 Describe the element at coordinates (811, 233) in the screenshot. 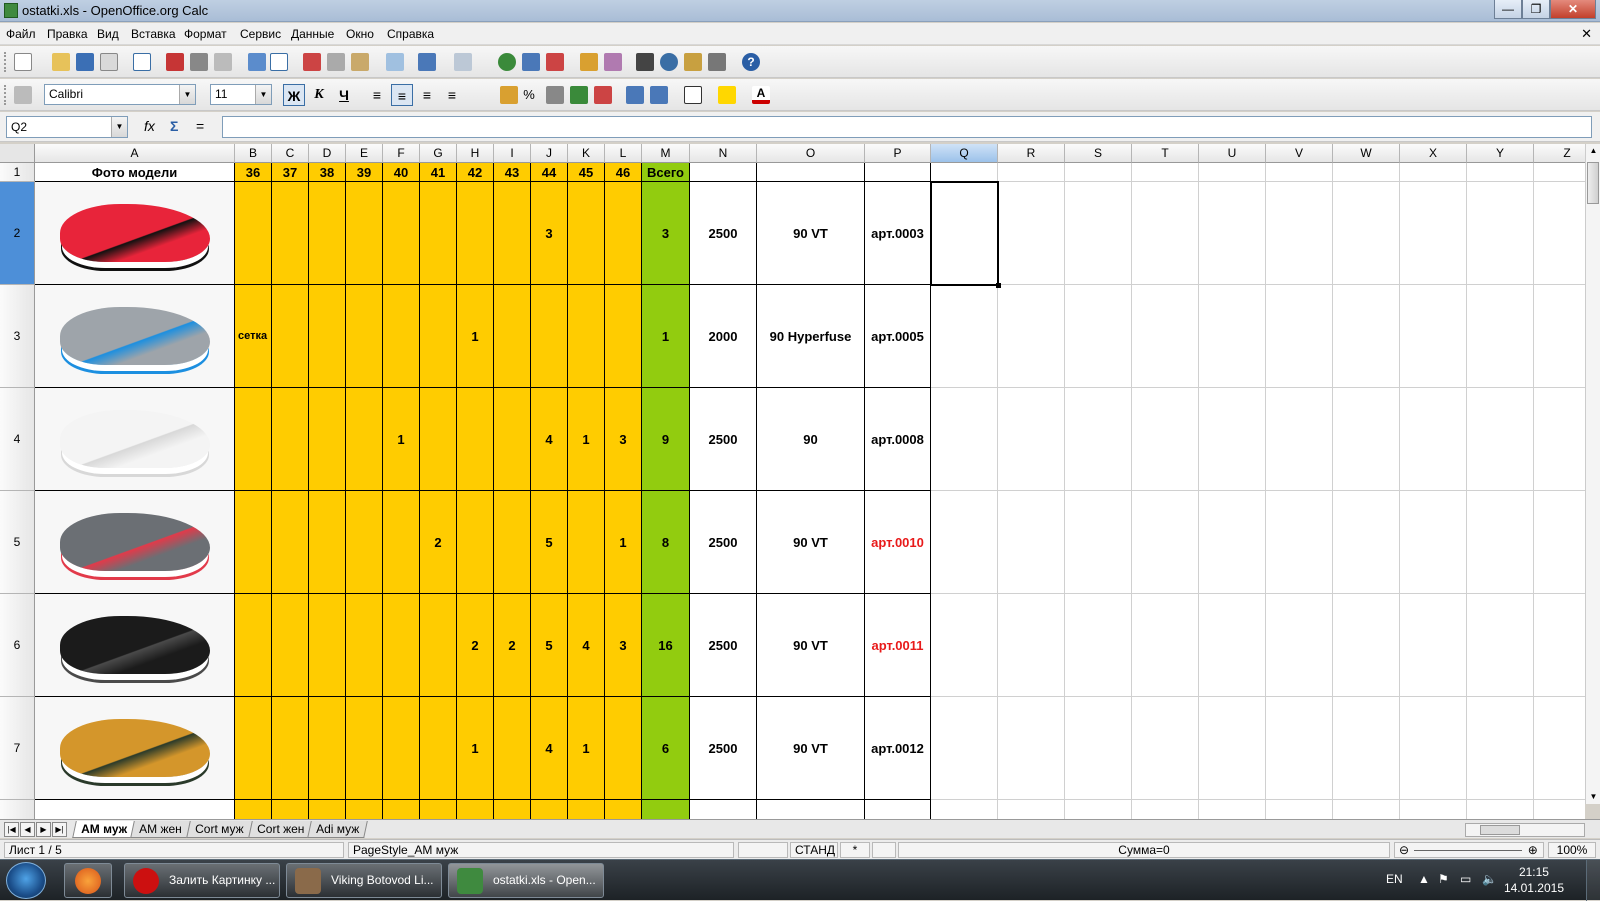

I see `model-cell: 90 VT` at that location.